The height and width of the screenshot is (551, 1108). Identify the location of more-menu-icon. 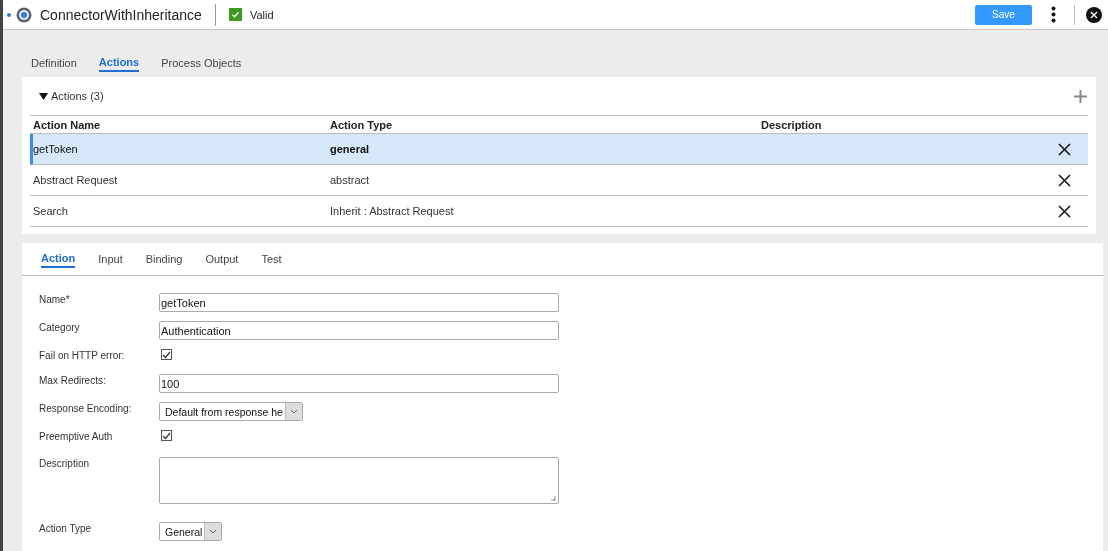
(1053, 14).